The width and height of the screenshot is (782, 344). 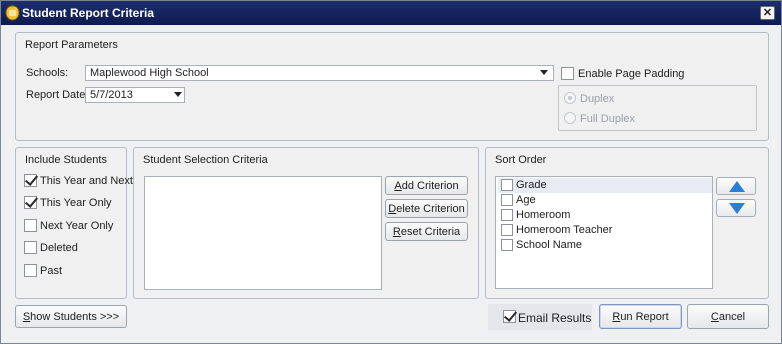 I want to click on delete-criterion-button: Delete Criterion, so click(x=426, y=208).